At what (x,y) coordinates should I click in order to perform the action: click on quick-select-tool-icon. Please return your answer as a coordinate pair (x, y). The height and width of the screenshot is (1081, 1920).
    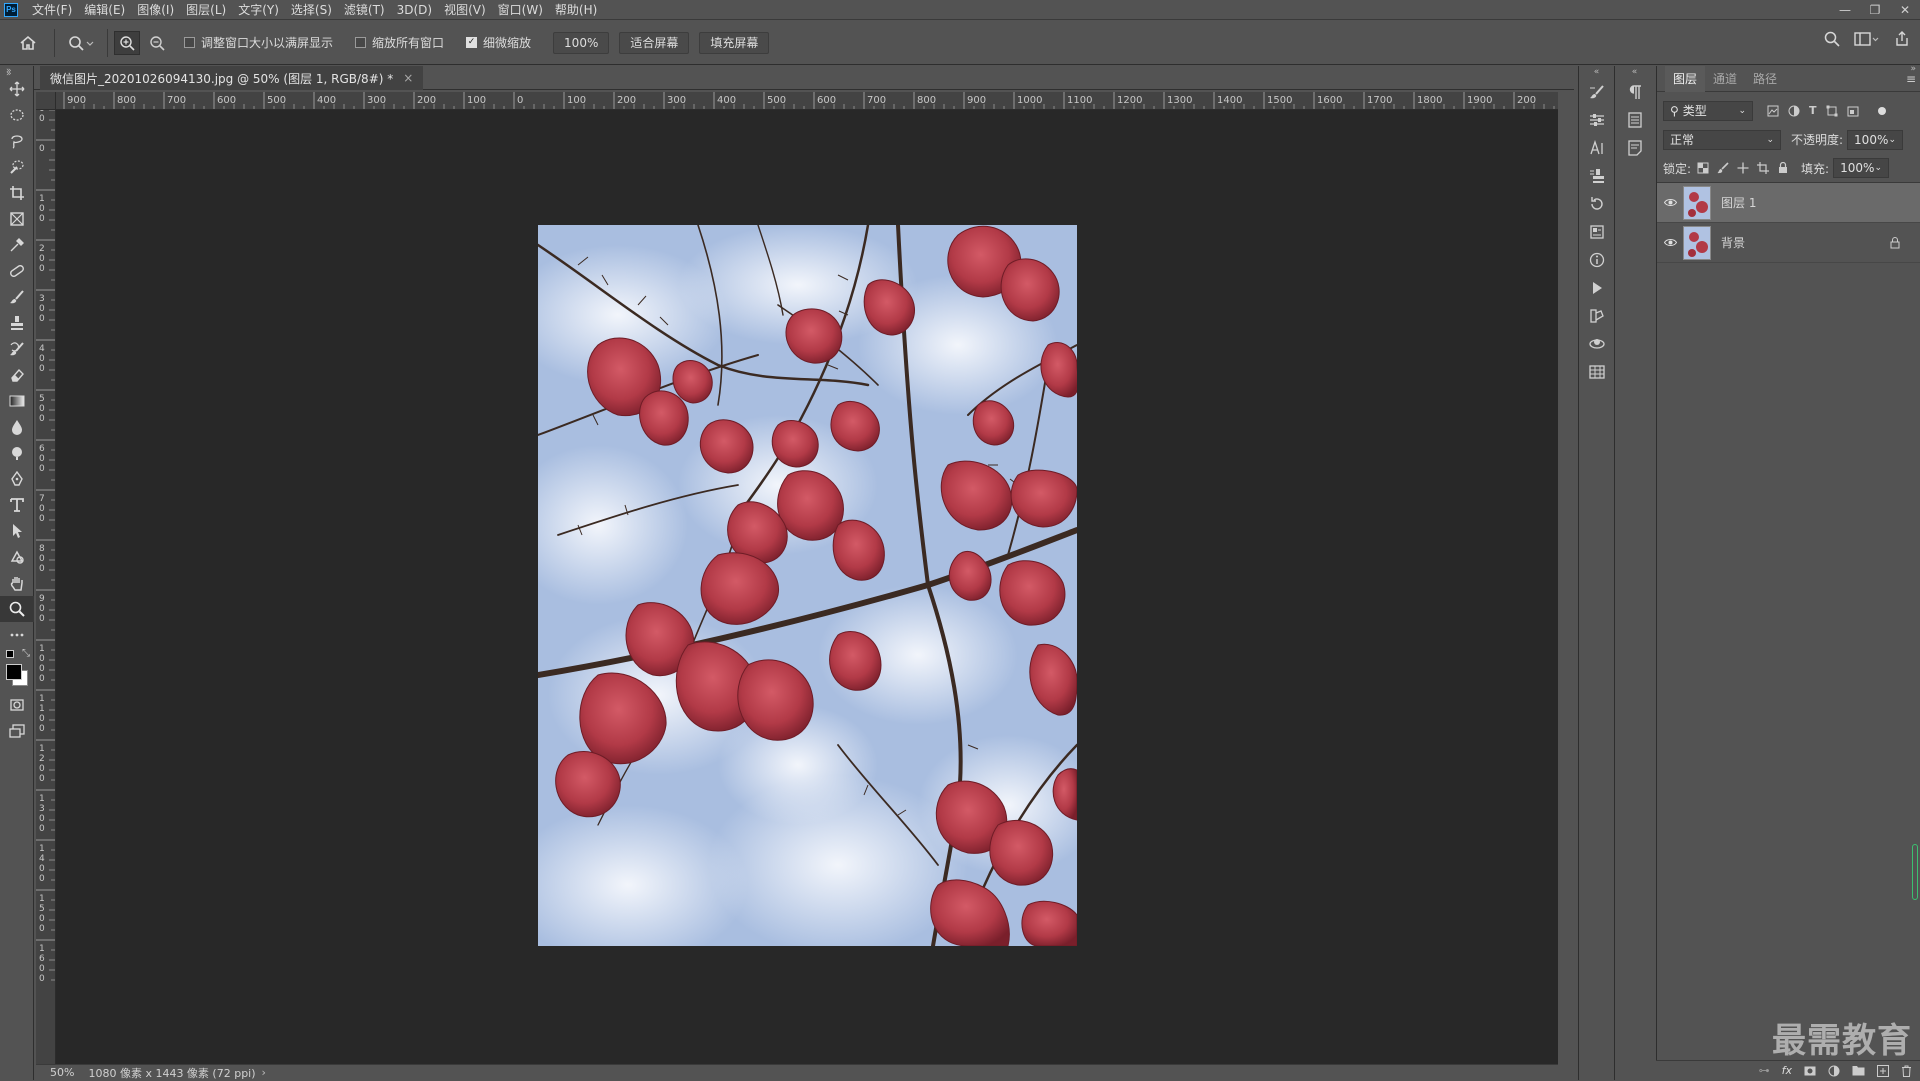
    Looking at the image, I should click on (17, 167).